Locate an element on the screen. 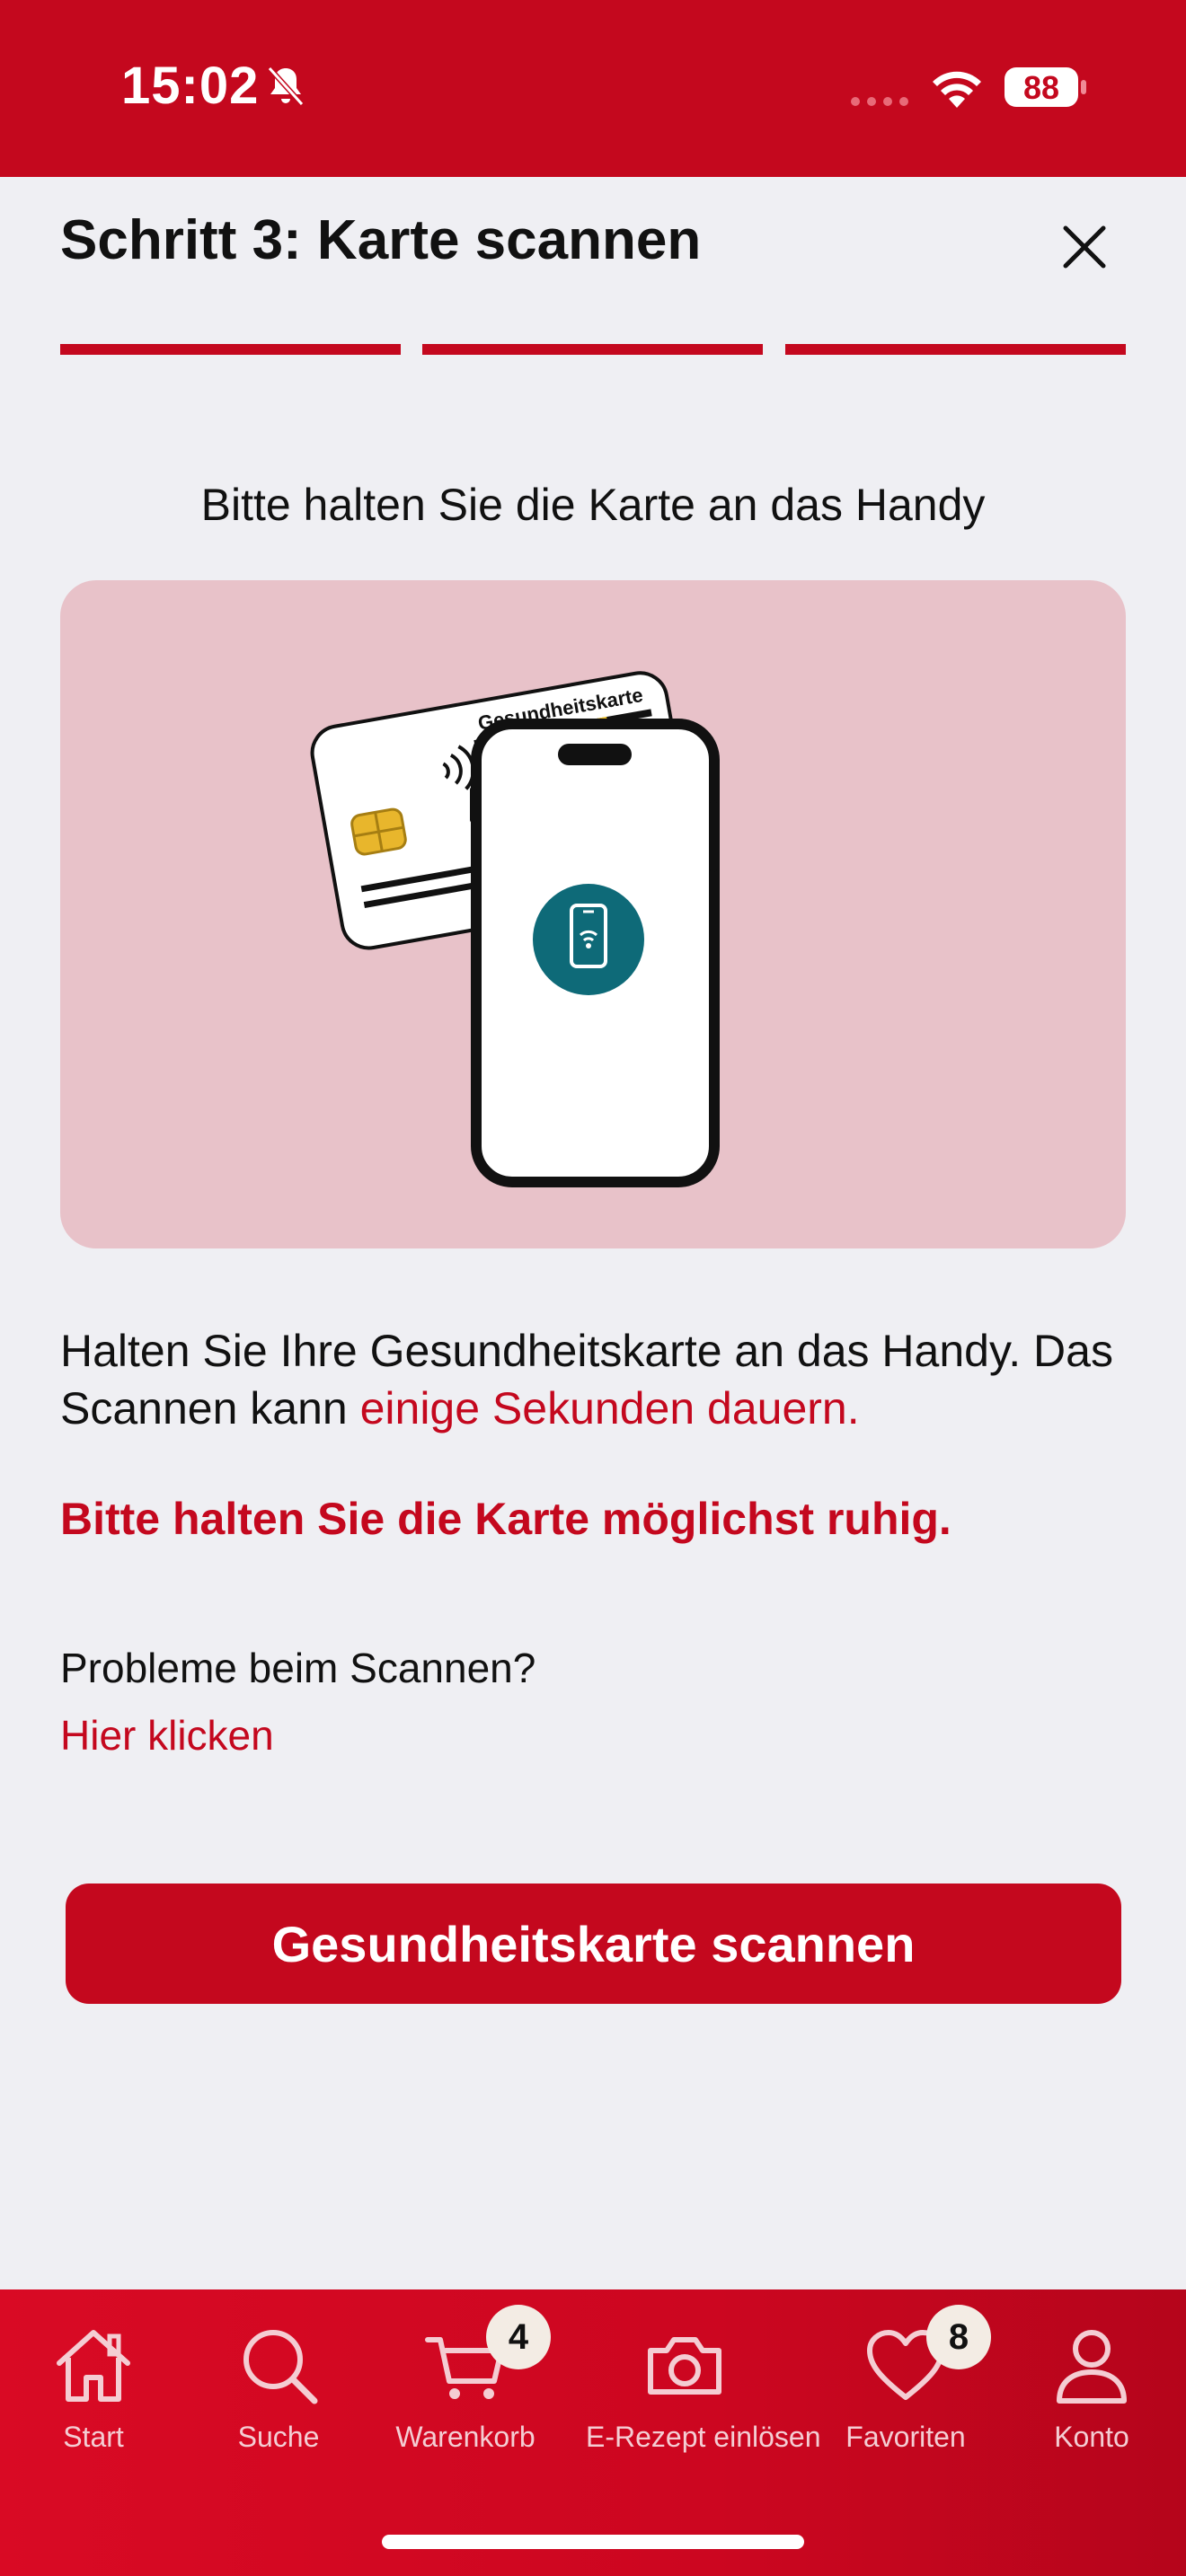  battery-icon: 88 is located at coordinates (1046, 87).